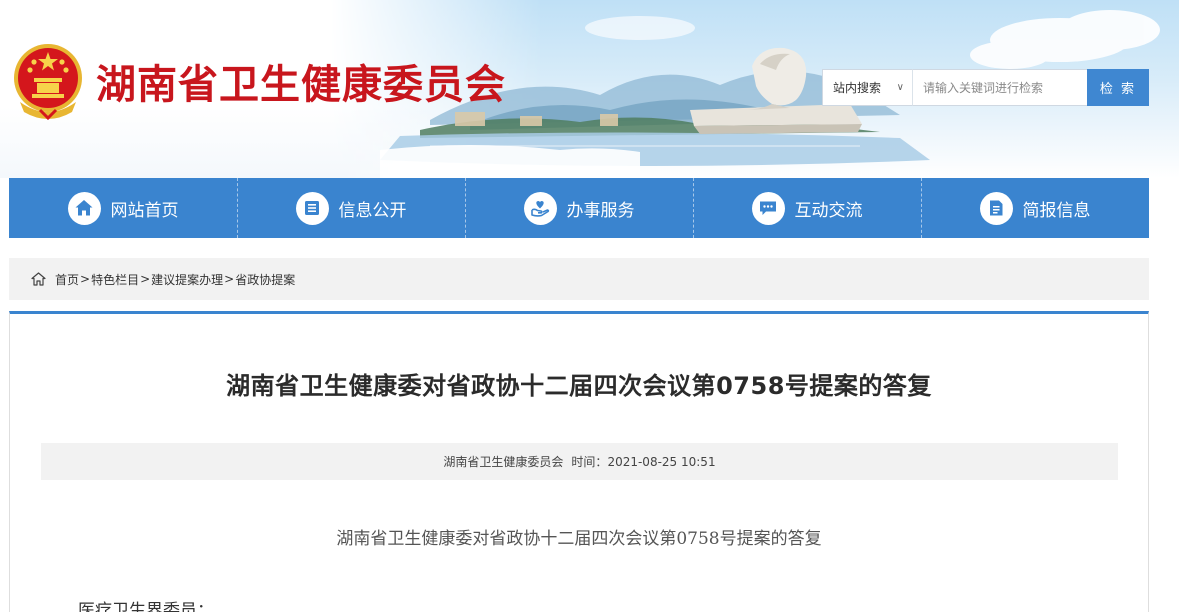  I want to click on nav-item-home: 网站首页, so click(123, 208).